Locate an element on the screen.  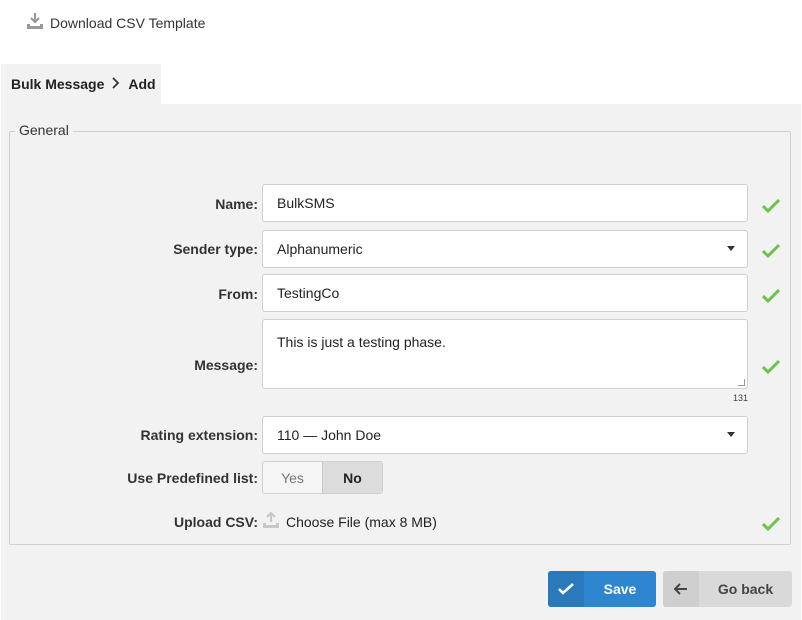
rating-extension-label: Rating extension: is located at coordinates (199, 435).